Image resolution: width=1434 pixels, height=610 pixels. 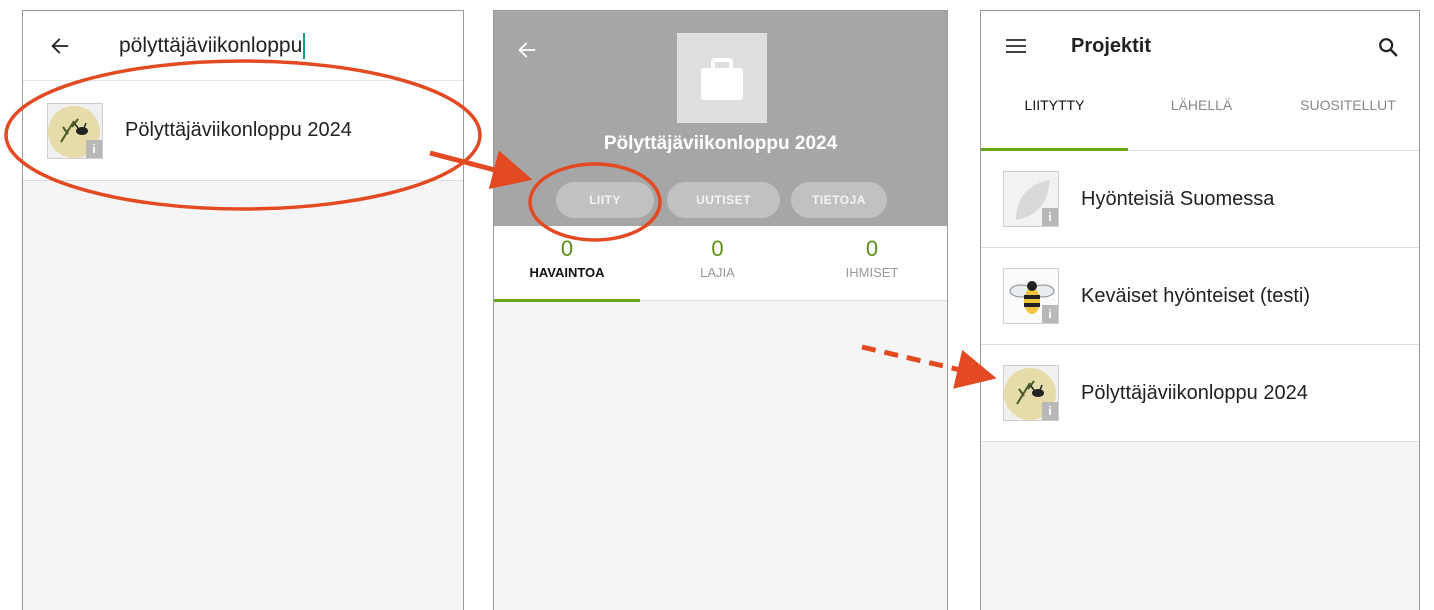 What do you see at coordinates (720, 143) in the screenshot?
I see `project-title: Pölyttäjäviikonloppu 2024` at bounding box center [720, 143].